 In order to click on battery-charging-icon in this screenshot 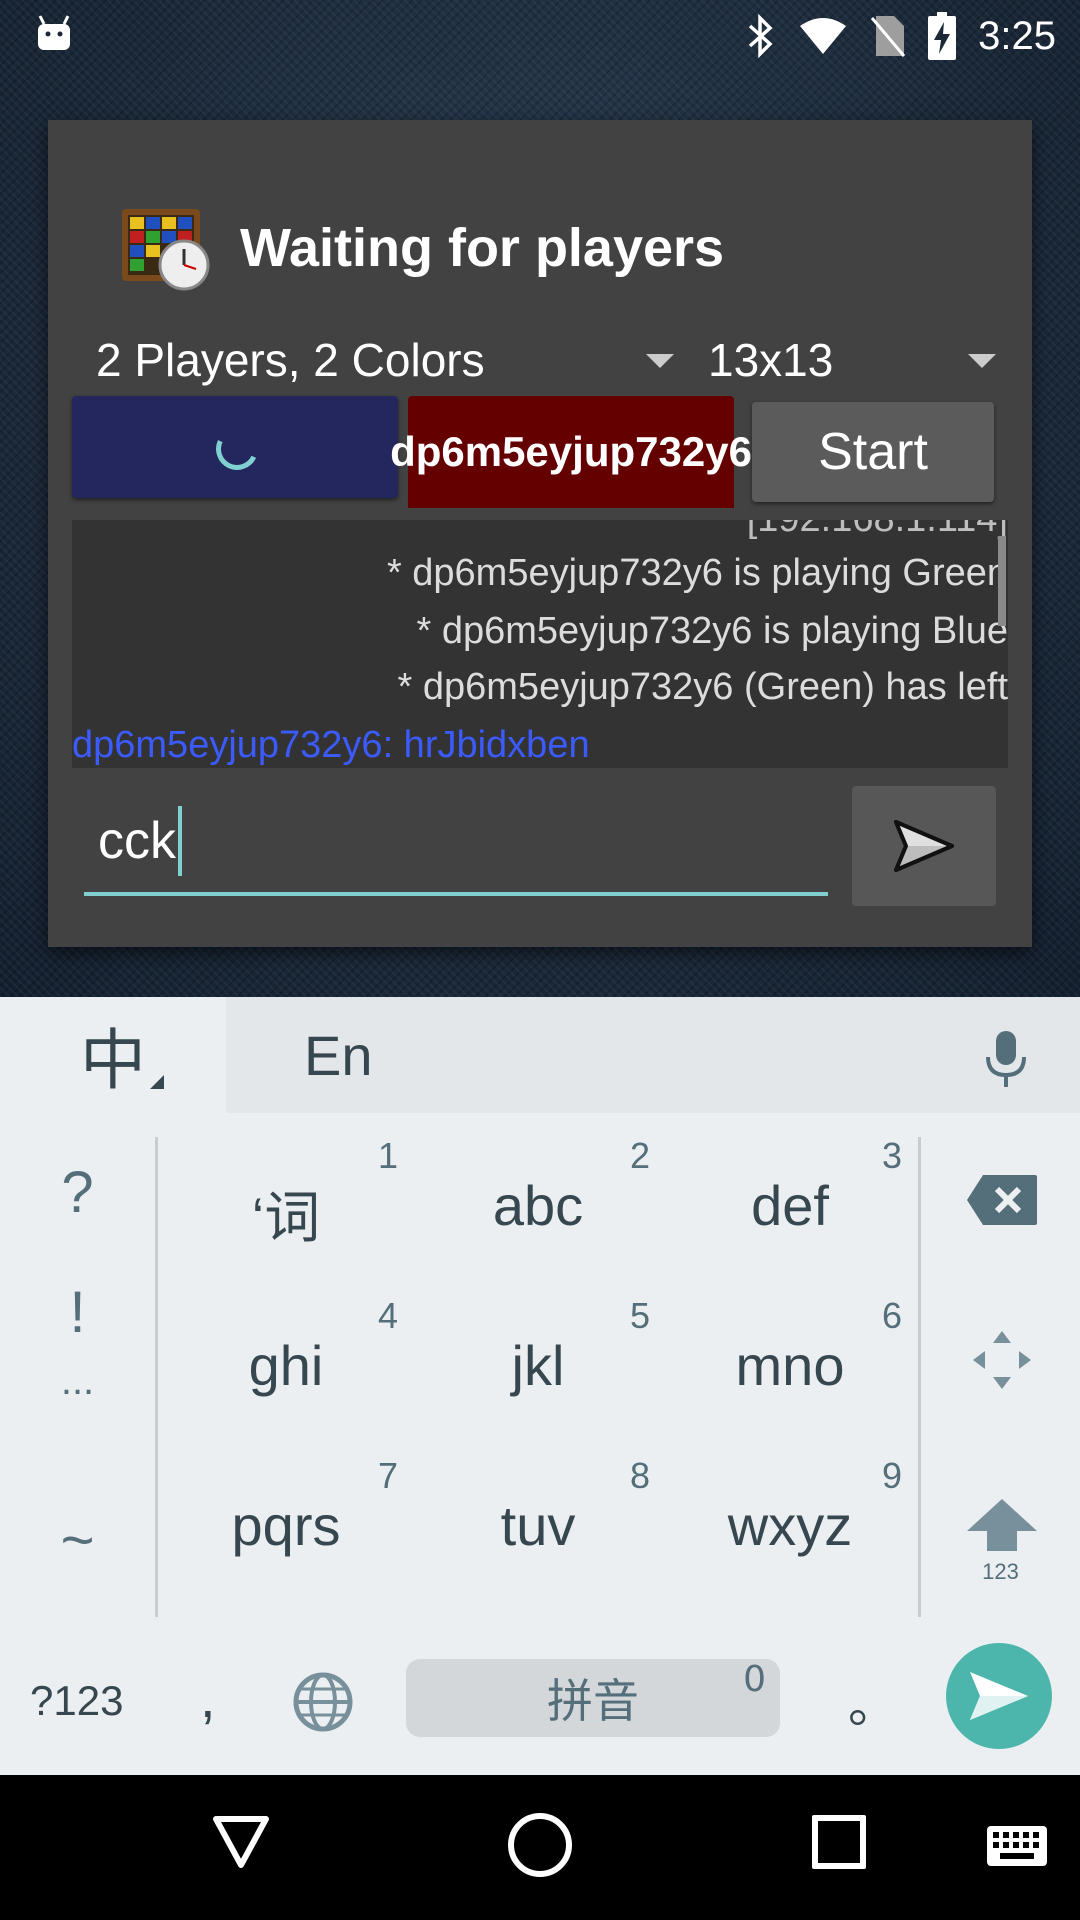, I will do `click(942, 36)`.